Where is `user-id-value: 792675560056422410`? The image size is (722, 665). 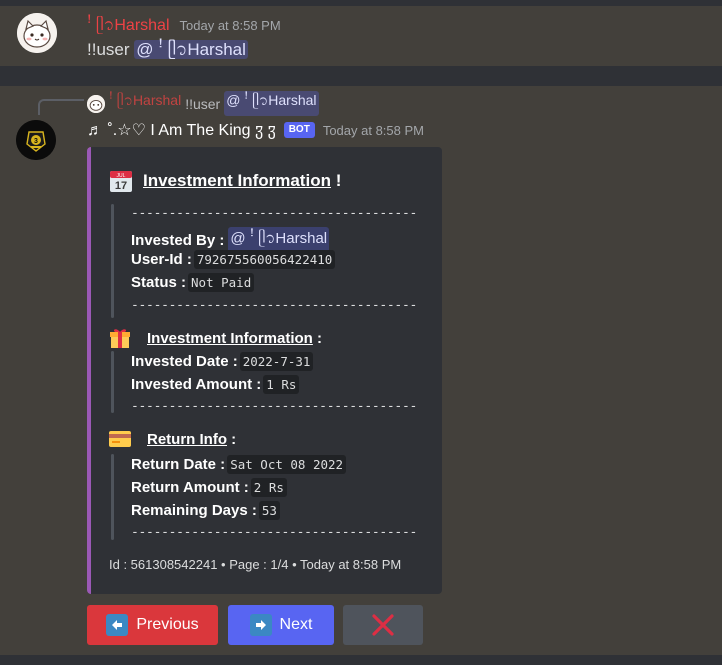
user-id-value: 792675560056422410 is located at coordinates (264, 259).